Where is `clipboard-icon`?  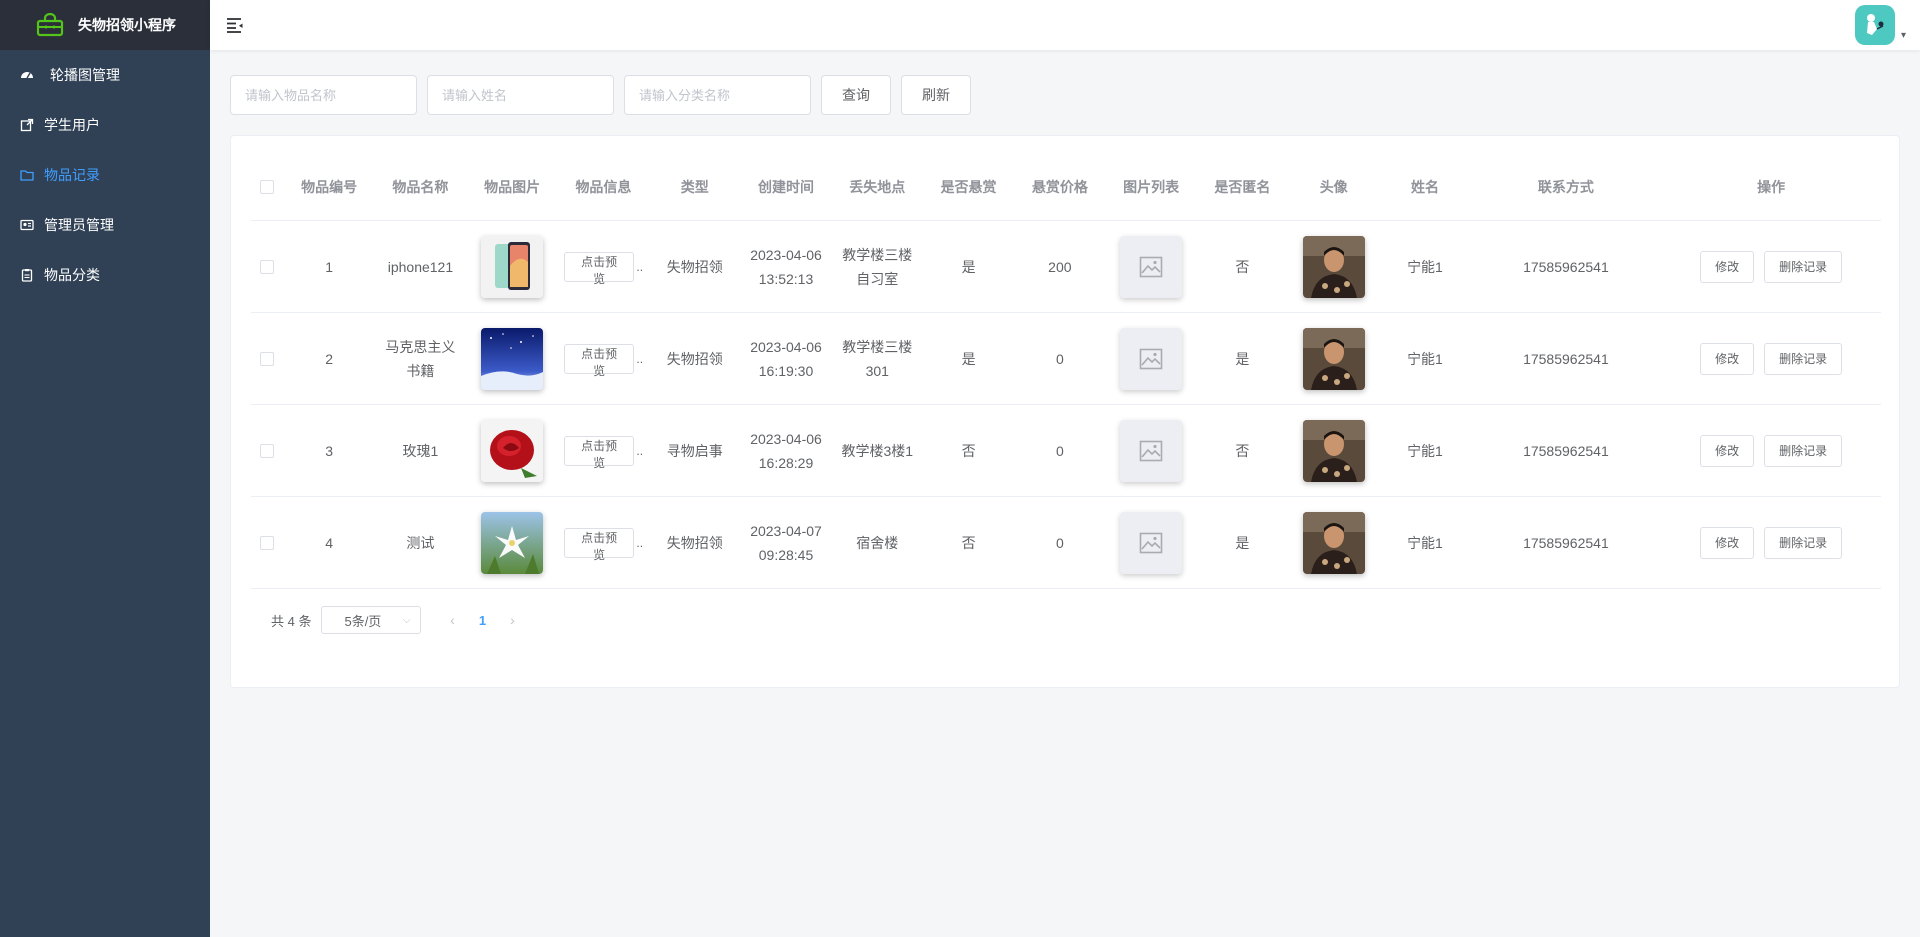
clipboard-icon is located at coordinates (27, 275).